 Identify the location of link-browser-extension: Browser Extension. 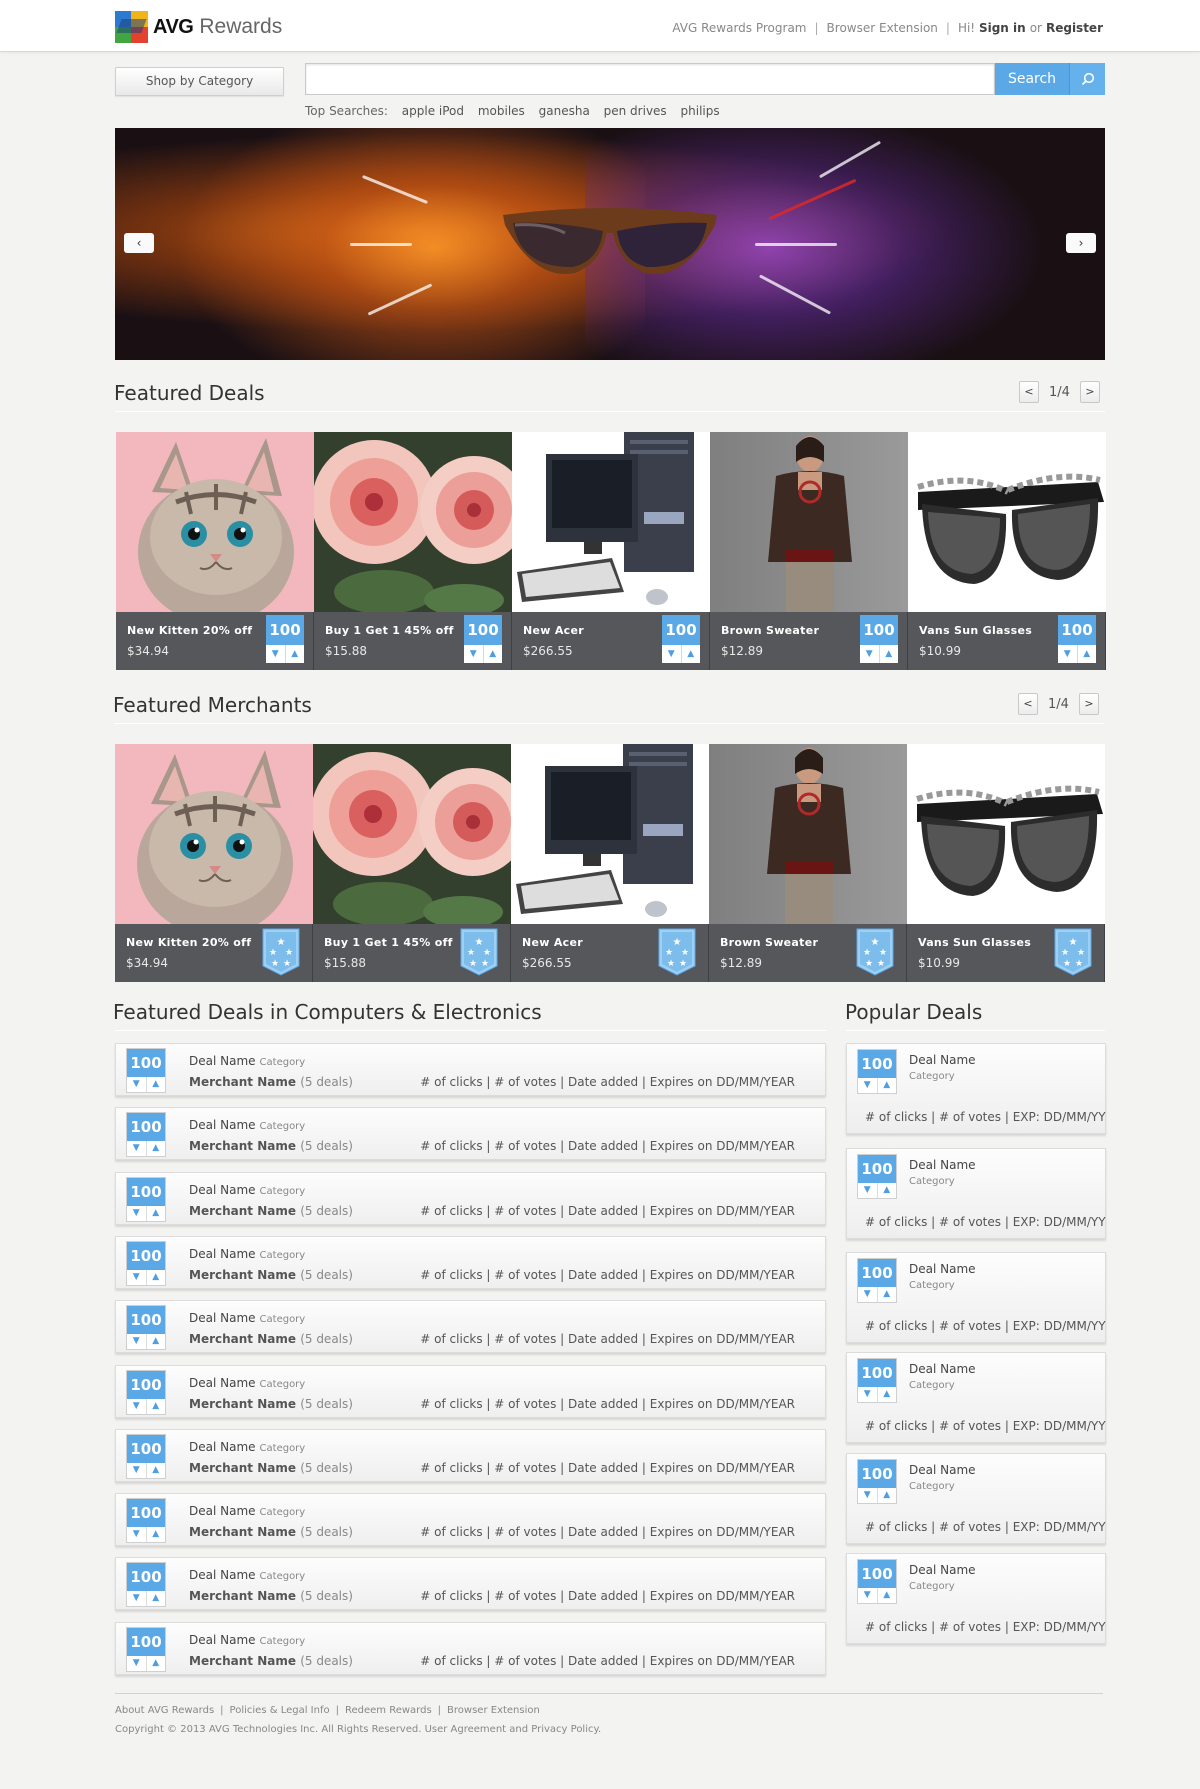
(882, 28).